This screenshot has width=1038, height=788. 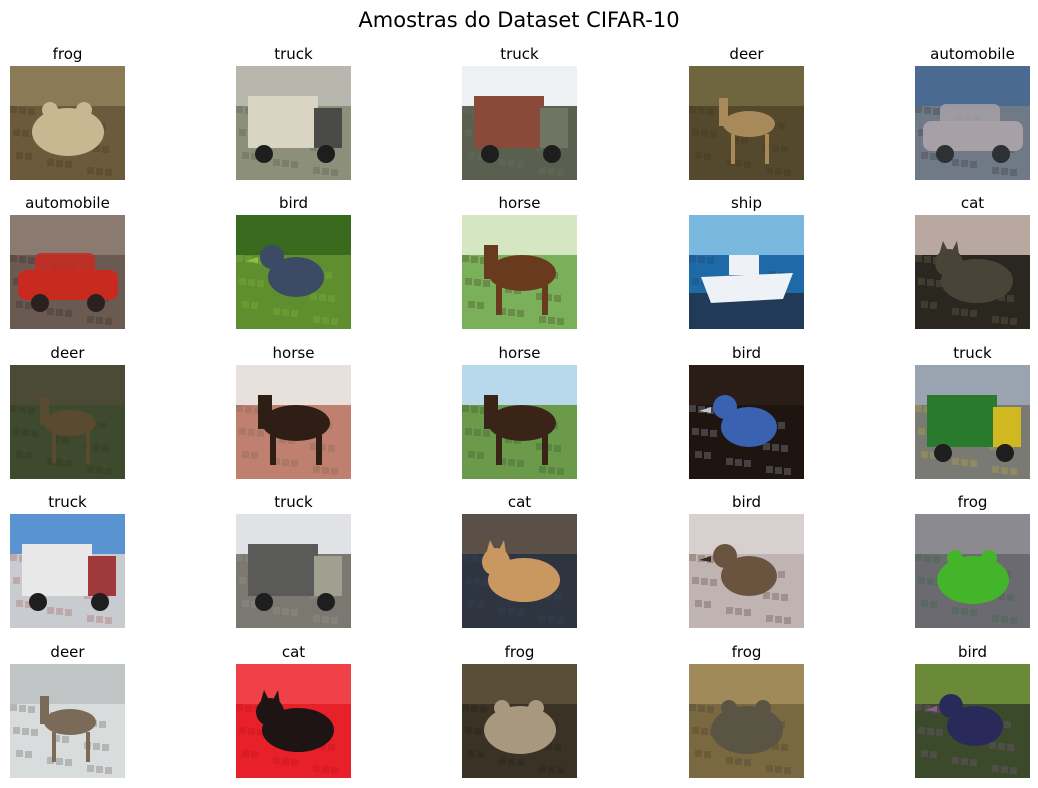 I want to click on ship-image, so click(x=746, y=272).